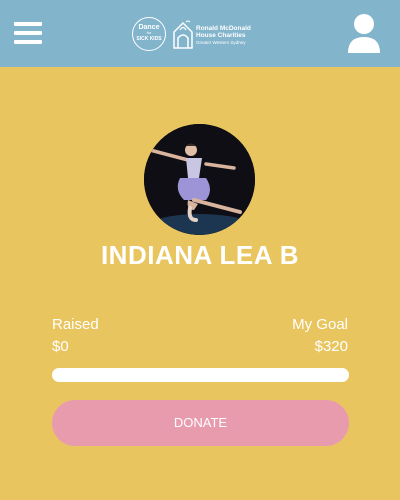 The width and height of the screenshot is (400, 500). I want to click on logo-for-text: for, so click(149, 32).